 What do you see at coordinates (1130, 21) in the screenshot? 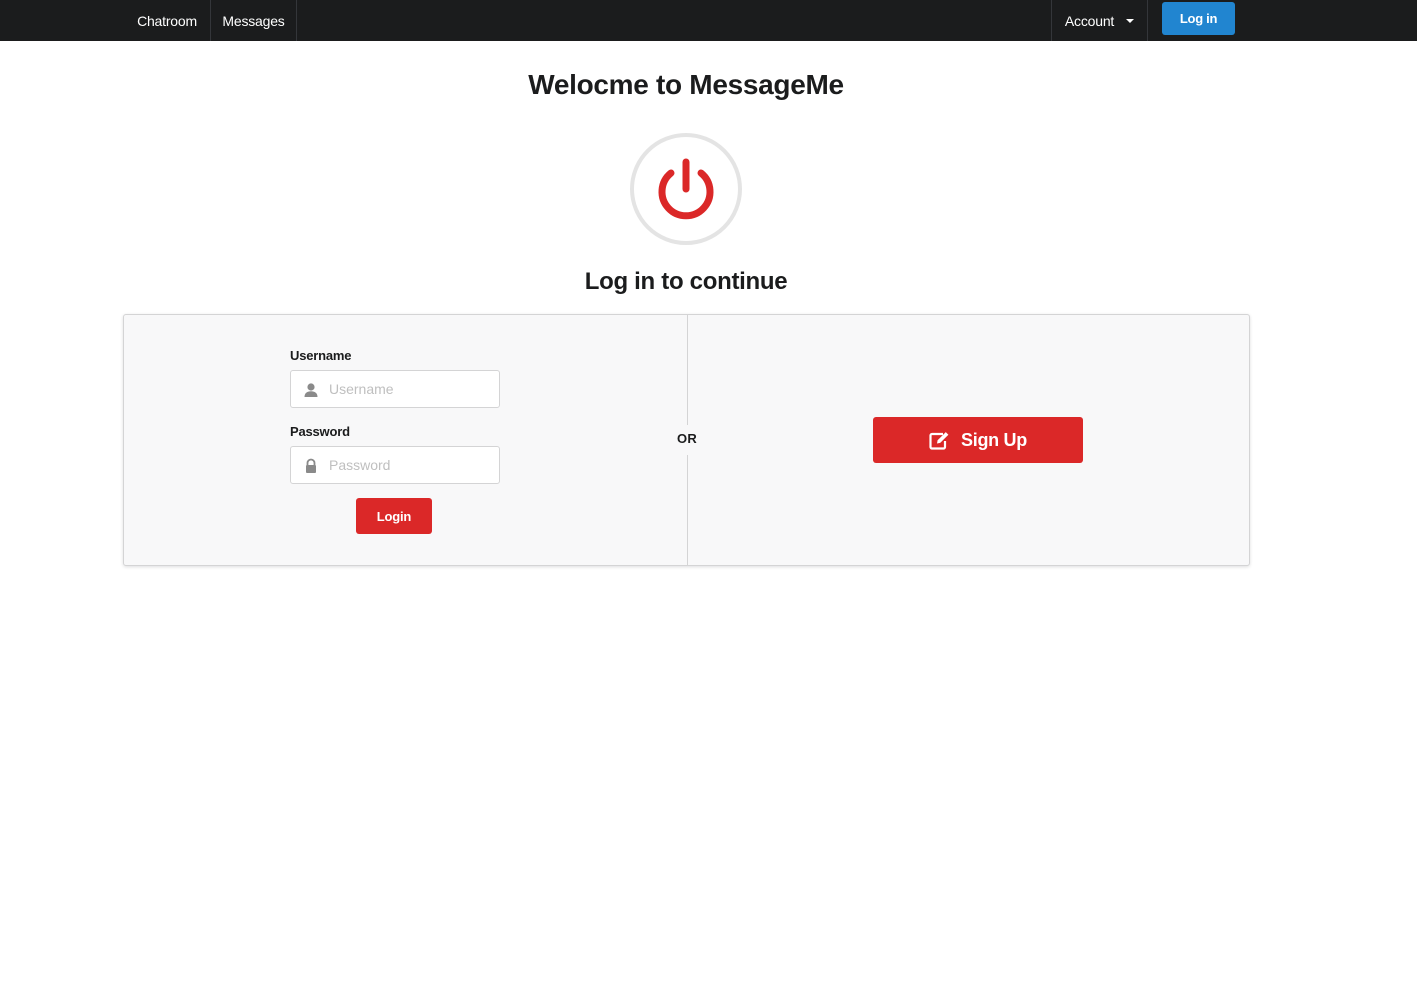
I see `caret-down-icon` at bounding box center [1130, 21].